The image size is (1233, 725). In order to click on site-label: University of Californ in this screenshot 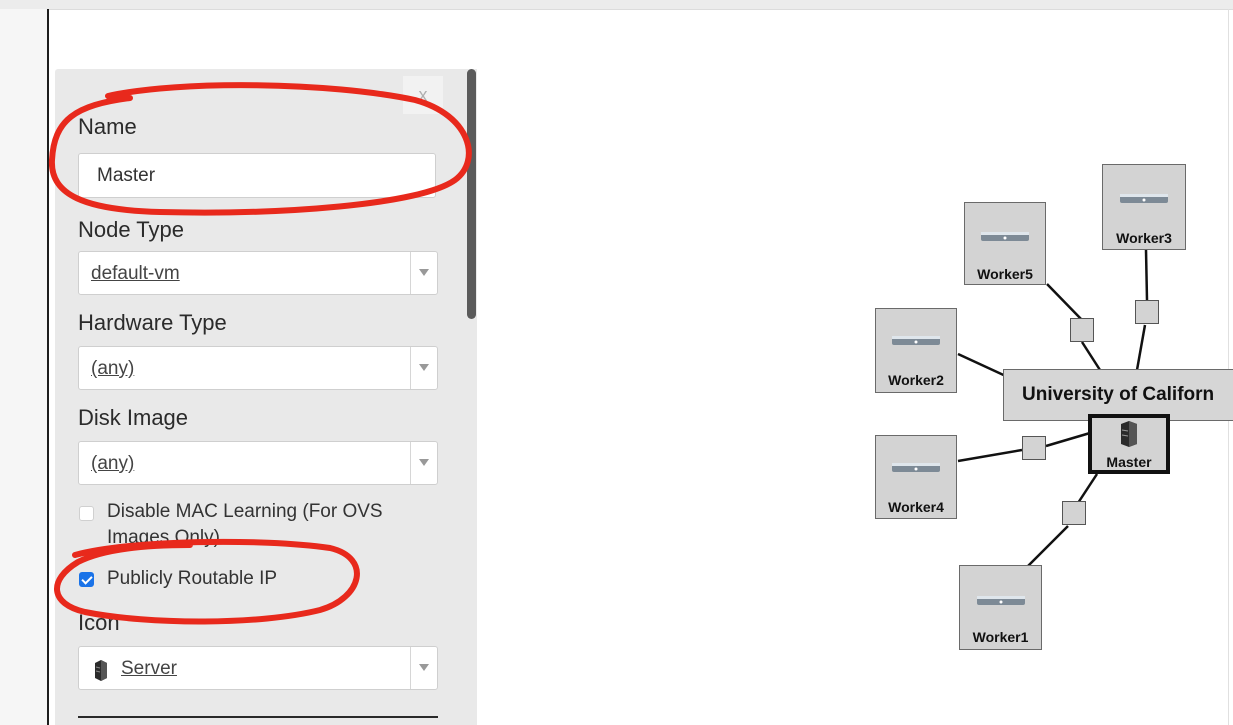, I will do `click(1118, 394)`.